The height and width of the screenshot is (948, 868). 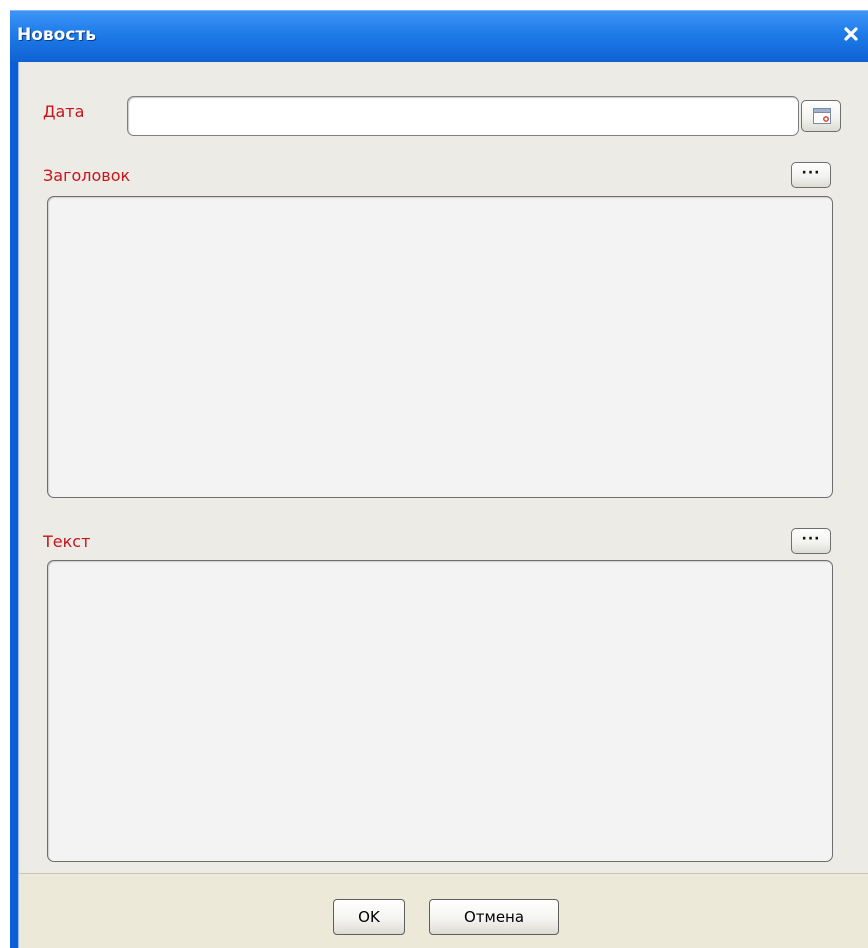 I want to click on date-input, so click(x=463, y=116).